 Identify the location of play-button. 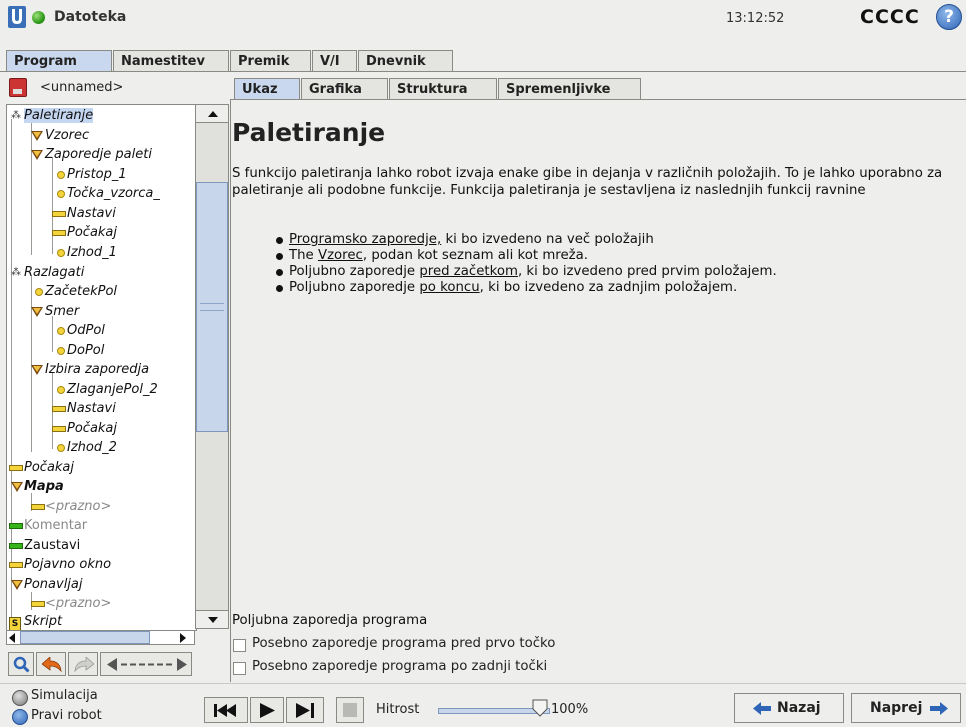
(267, 710).